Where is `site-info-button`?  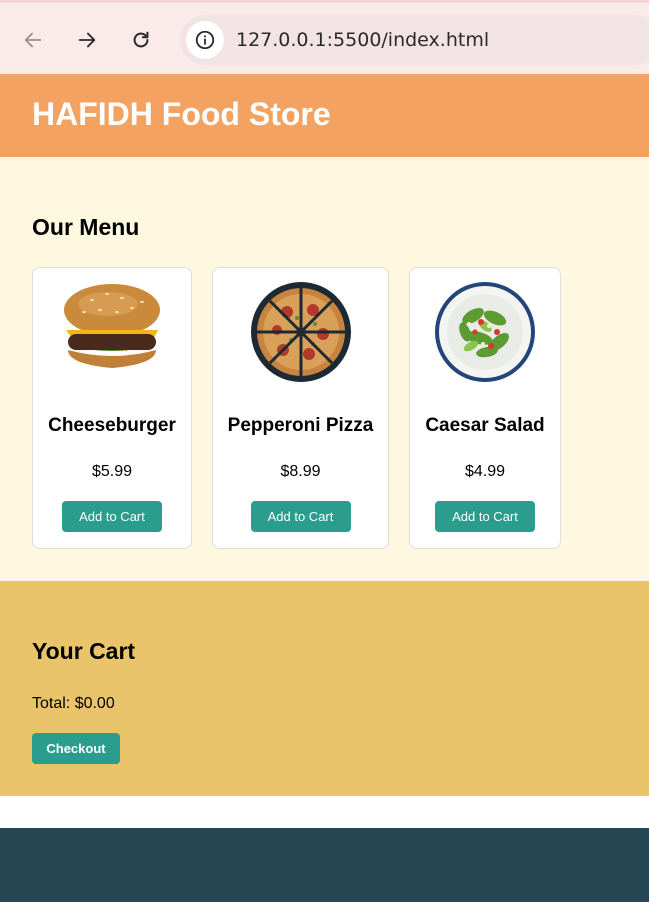
site-info-button is located at coordinates (205, 40).